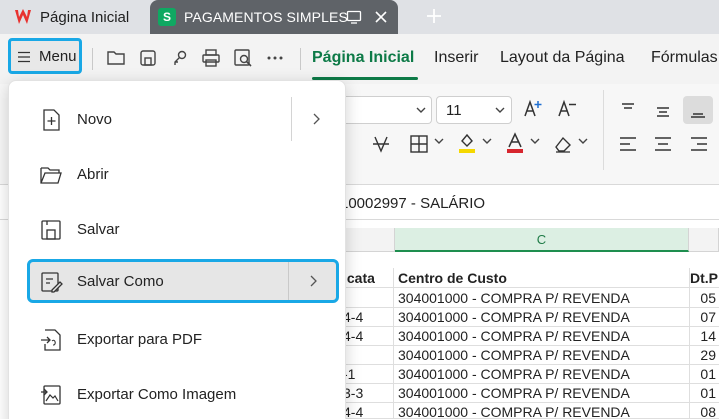  Describe the element at coordinates (474, 110) in the screenshot. I see `font-size-select: 11` at that location.